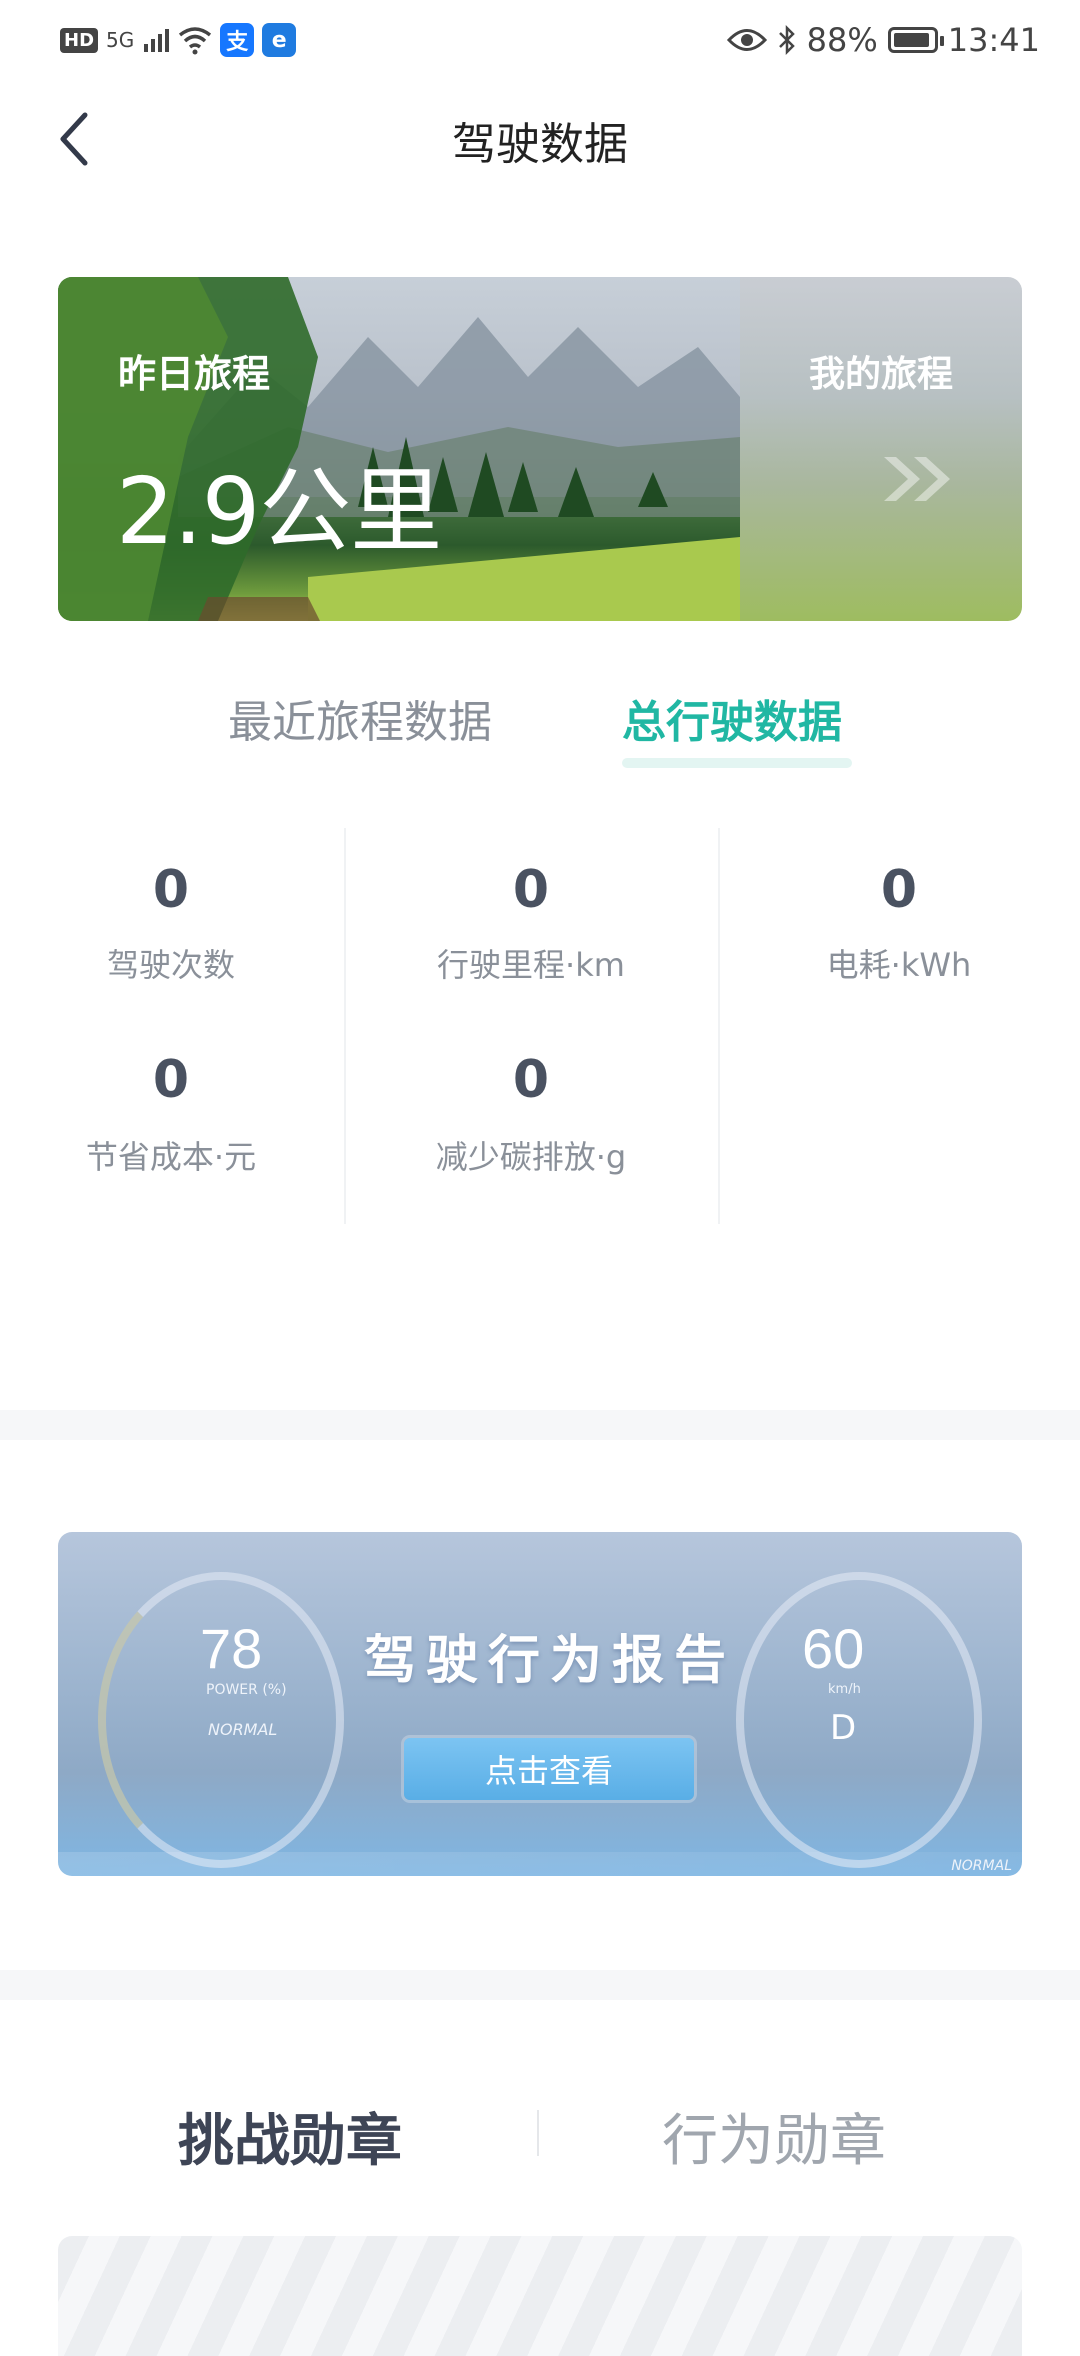 The width and height of the screenshot is (1080, 2356). What do you see at coordinates (880, 374) in the screenshot?
I see `my-trips-label: 我的旅程` at bounding box center [880, 374].